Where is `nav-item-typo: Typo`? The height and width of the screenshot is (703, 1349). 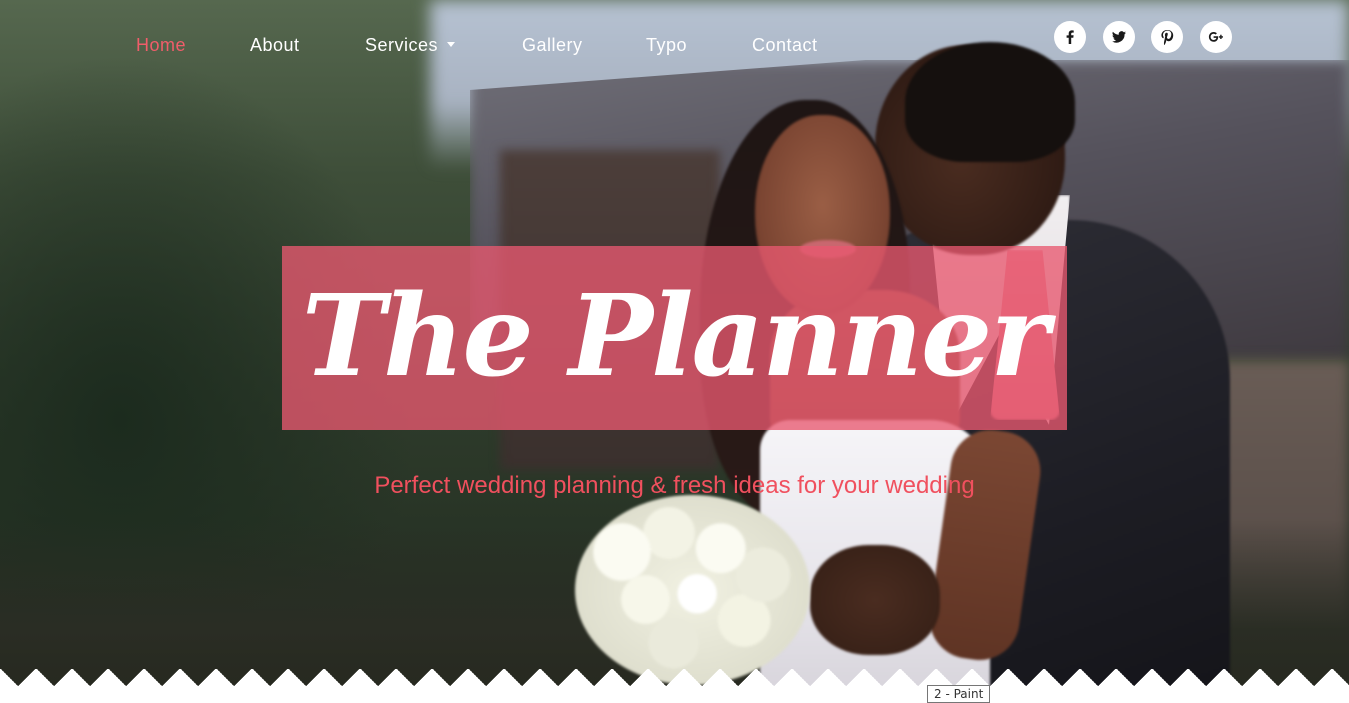
nav-item-typo: Typo is located at coordinates (666, 45).